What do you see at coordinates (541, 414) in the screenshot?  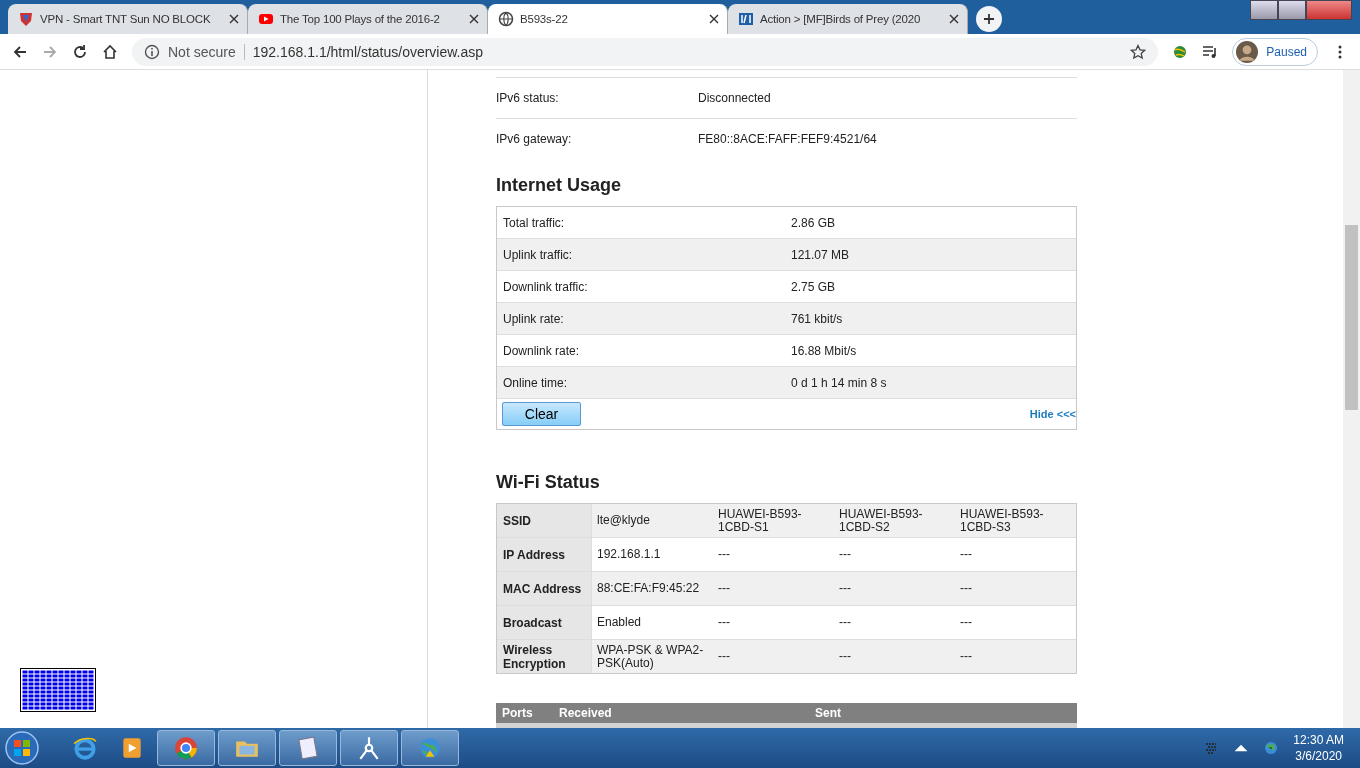 I see `clear-button: Clear` at bounding box center [541, 414].